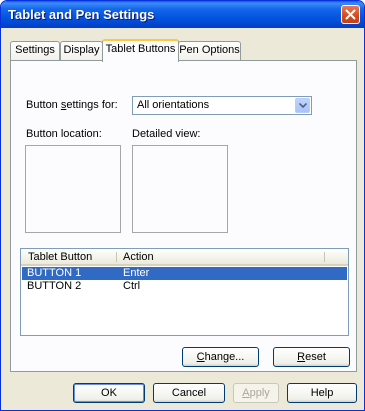 The width and height of the screenshot is (365, 411). I want to click on orientation-dropdown: All orientations, so click(222, 105).